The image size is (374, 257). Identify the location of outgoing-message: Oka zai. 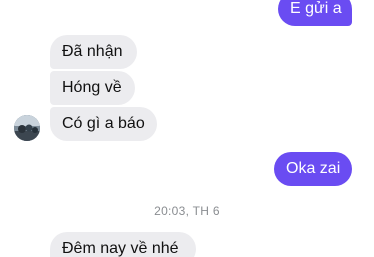
(313, 169).